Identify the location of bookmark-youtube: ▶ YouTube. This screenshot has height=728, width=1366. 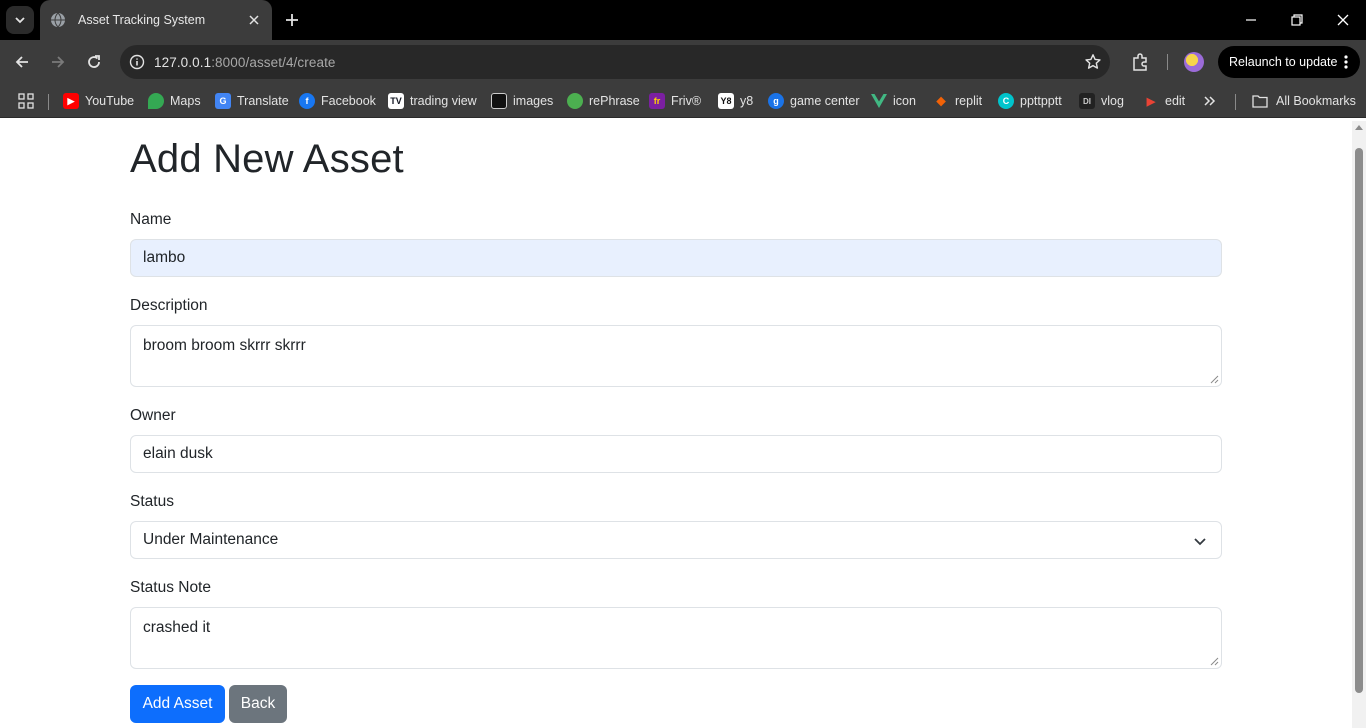
(98, 101).